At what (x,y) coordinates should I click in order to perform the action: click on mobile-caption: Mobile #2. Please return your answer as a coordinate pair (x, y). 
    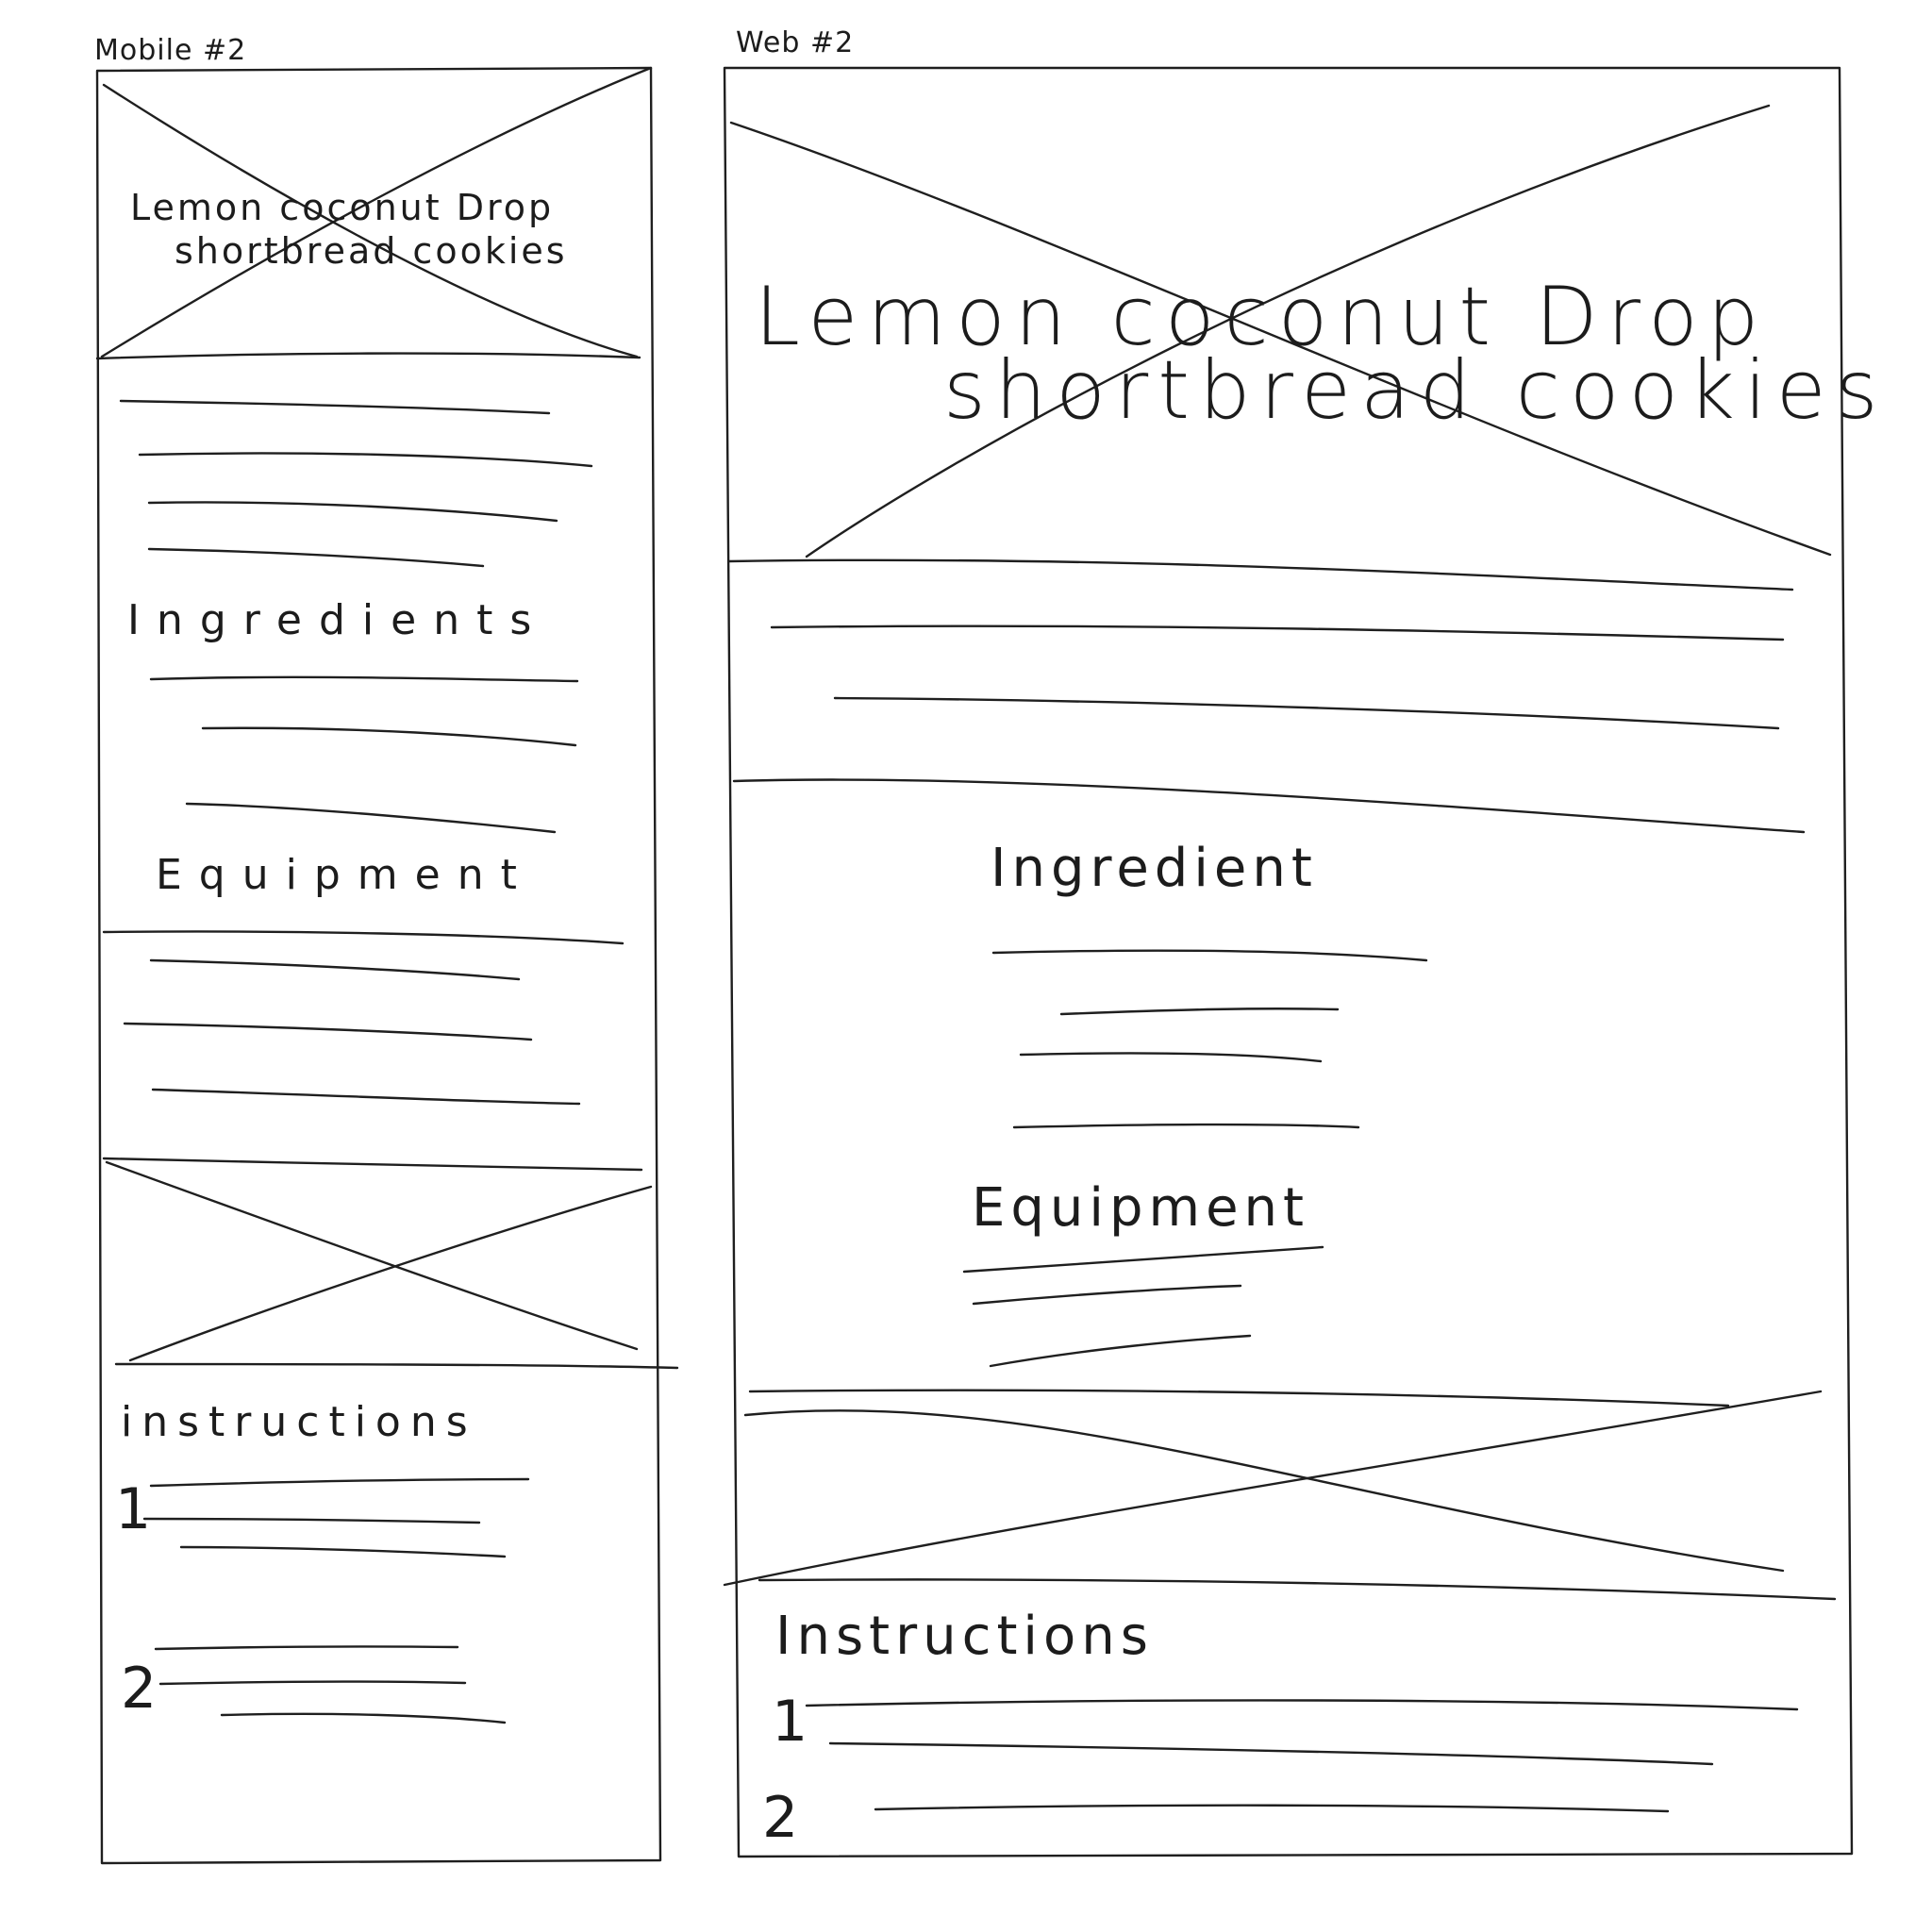
    Looking at the image, I should click on (171, 51).